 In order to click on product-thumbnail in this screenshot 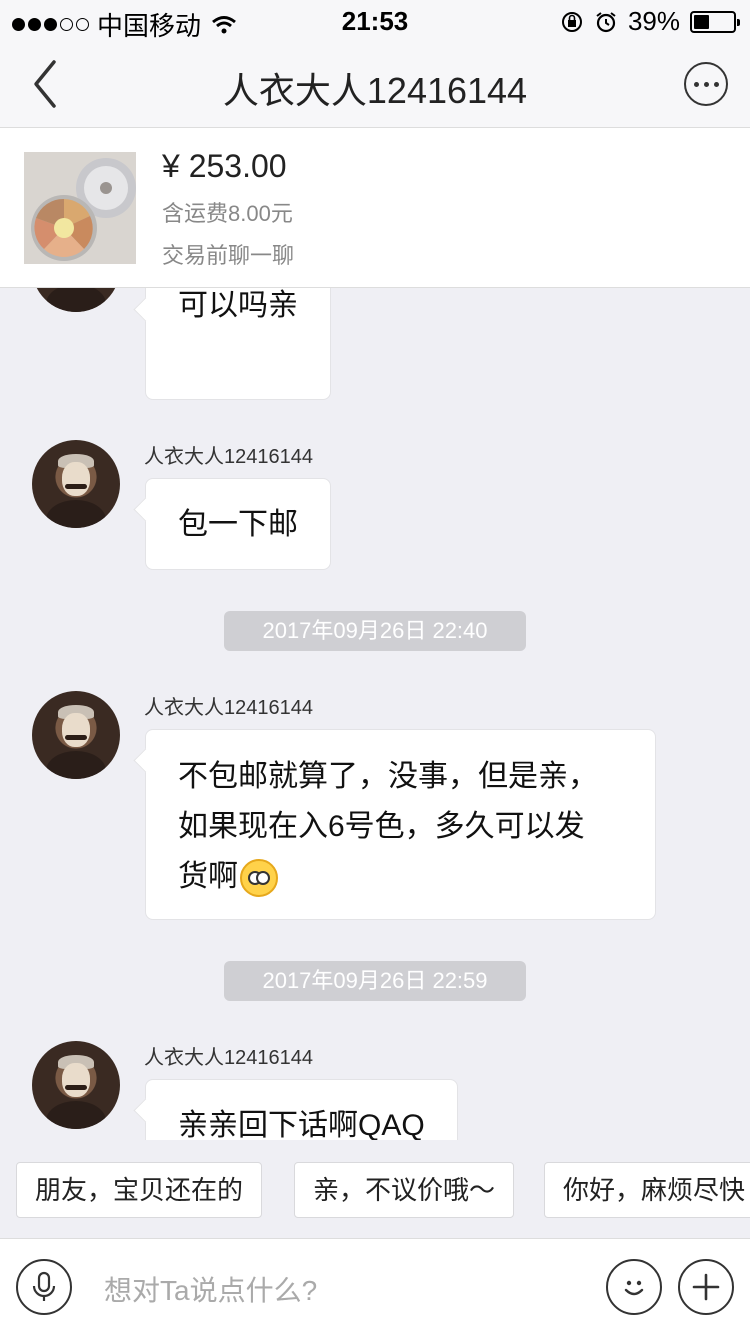, I will do `click(80, 208)`.